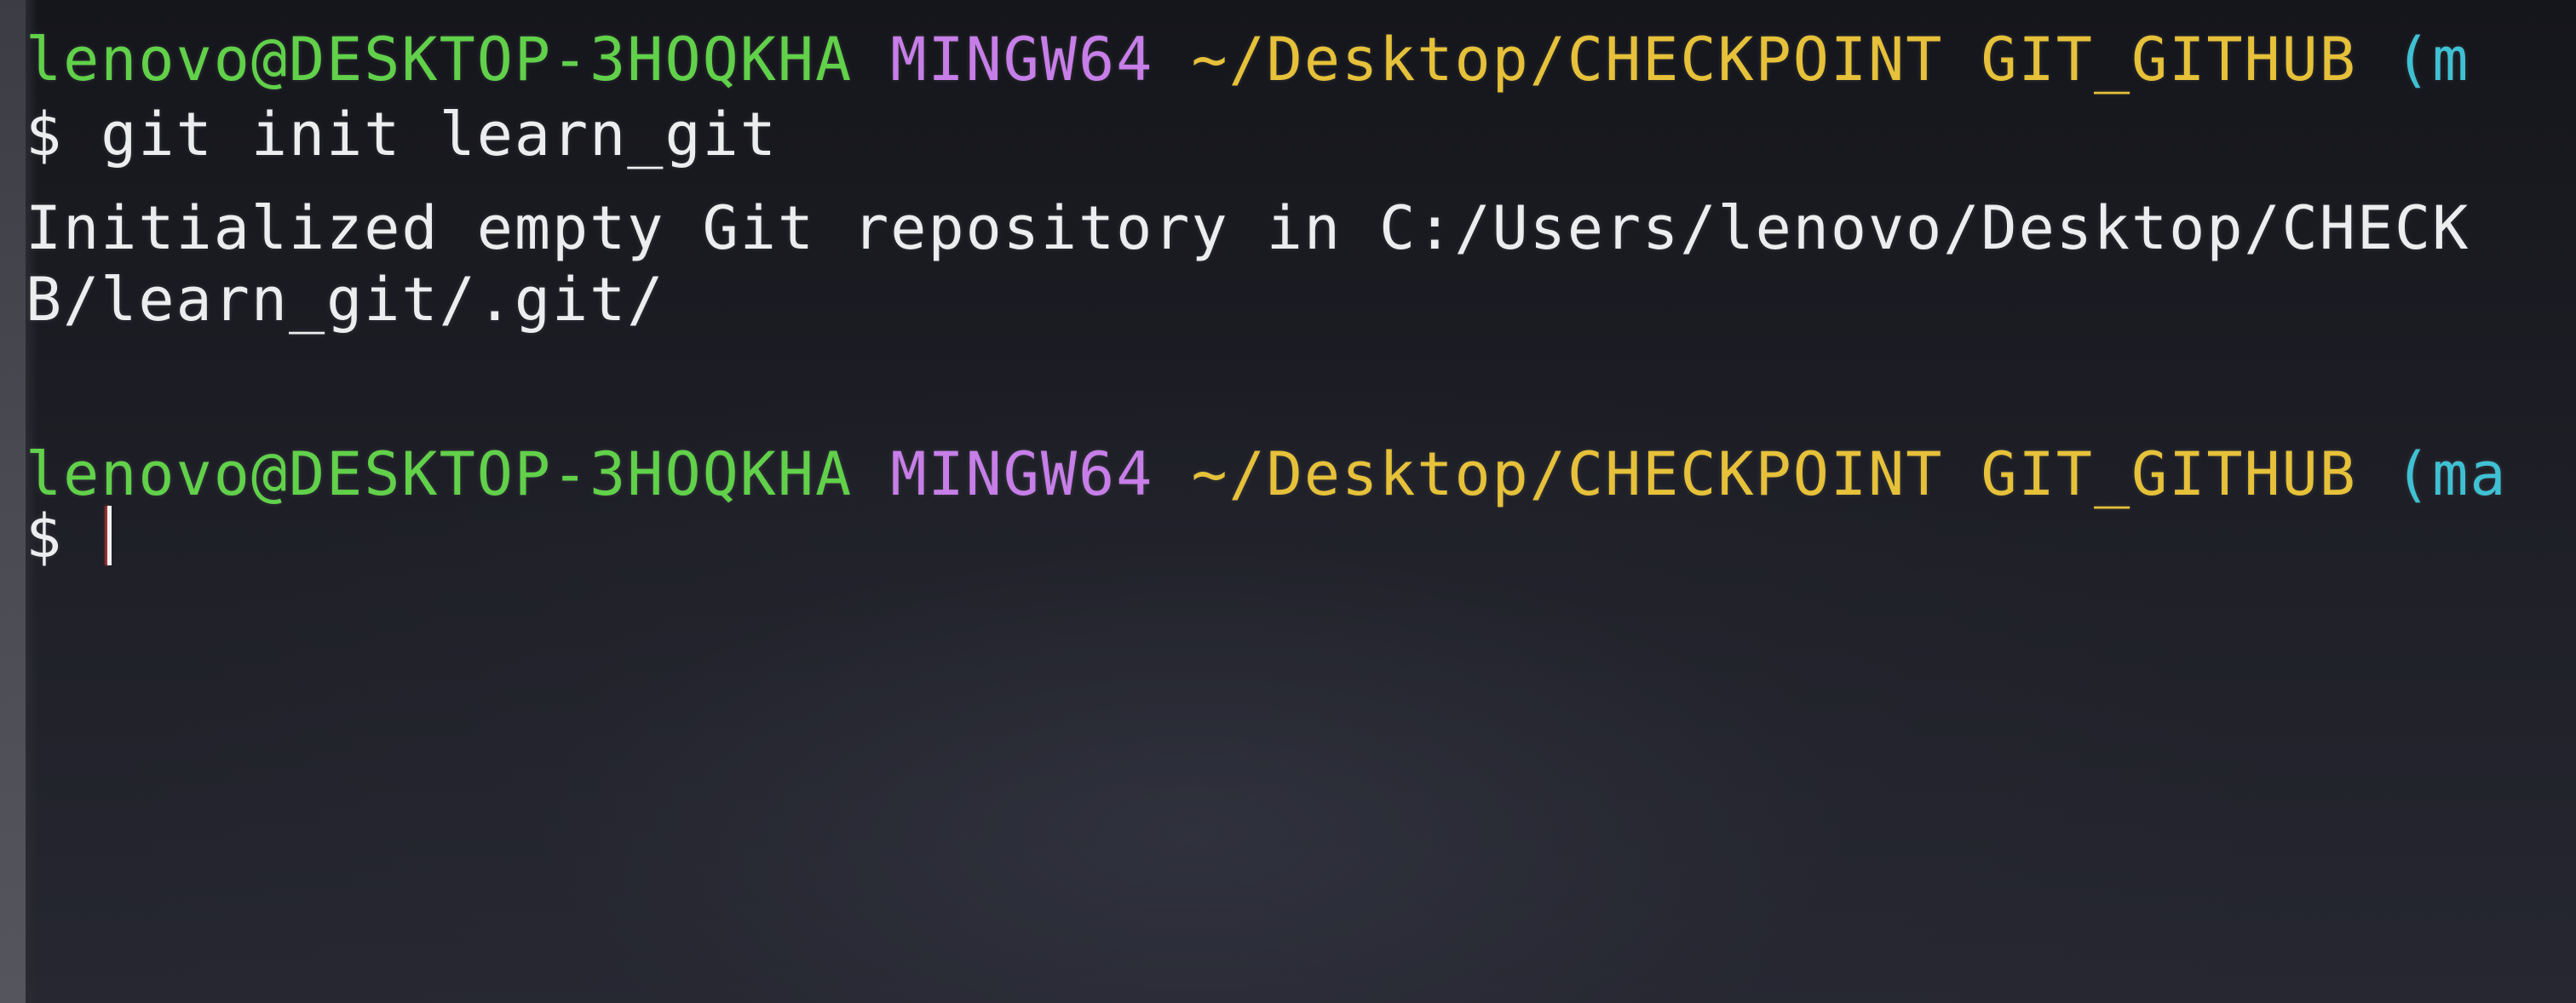 This screenshot has width=2576, height=1003. What do you see at coordinates (2452, 474) in the screenshot?
I see `prompt-branch: (ma` at bounding box center [2452, 474].